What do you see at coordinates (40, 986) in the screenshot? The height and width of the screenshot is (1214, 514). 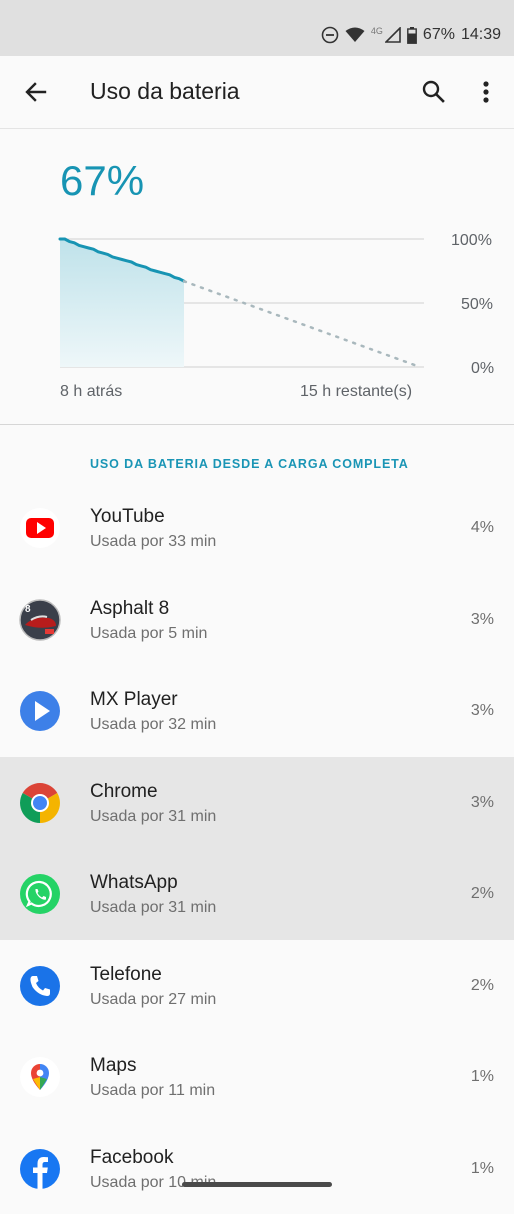 I see `phone-icon` at bounding box center [40, 986].